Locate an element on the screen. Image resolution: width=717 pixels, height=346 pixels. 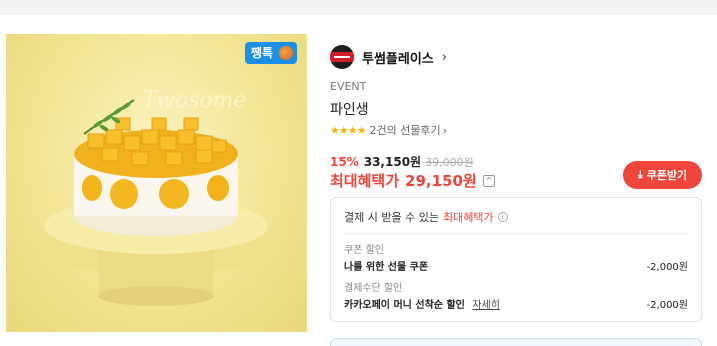
review-link: ★★★★ 2건의 선물후기 › is located at coordinates (388, 130).